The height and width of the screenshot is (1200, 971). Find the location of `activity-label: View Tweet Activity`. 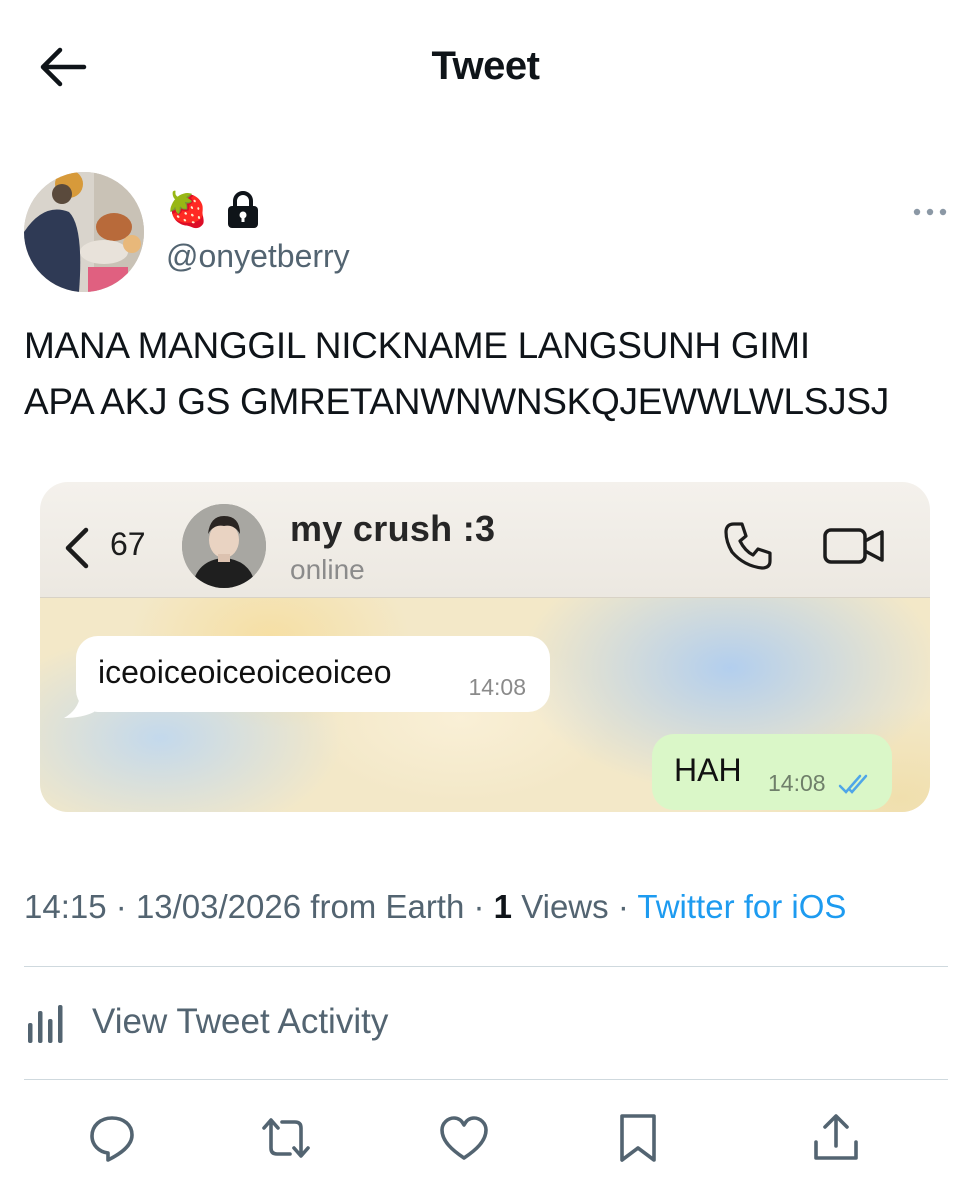

activity-label: View Tweet Activity is located at coordinates (240, 1021).